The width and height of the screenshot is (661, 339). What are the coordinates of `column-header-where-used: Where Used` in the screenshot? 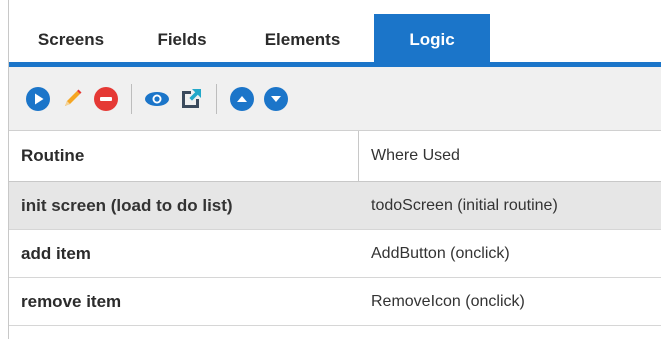 It's located at (510, 156).